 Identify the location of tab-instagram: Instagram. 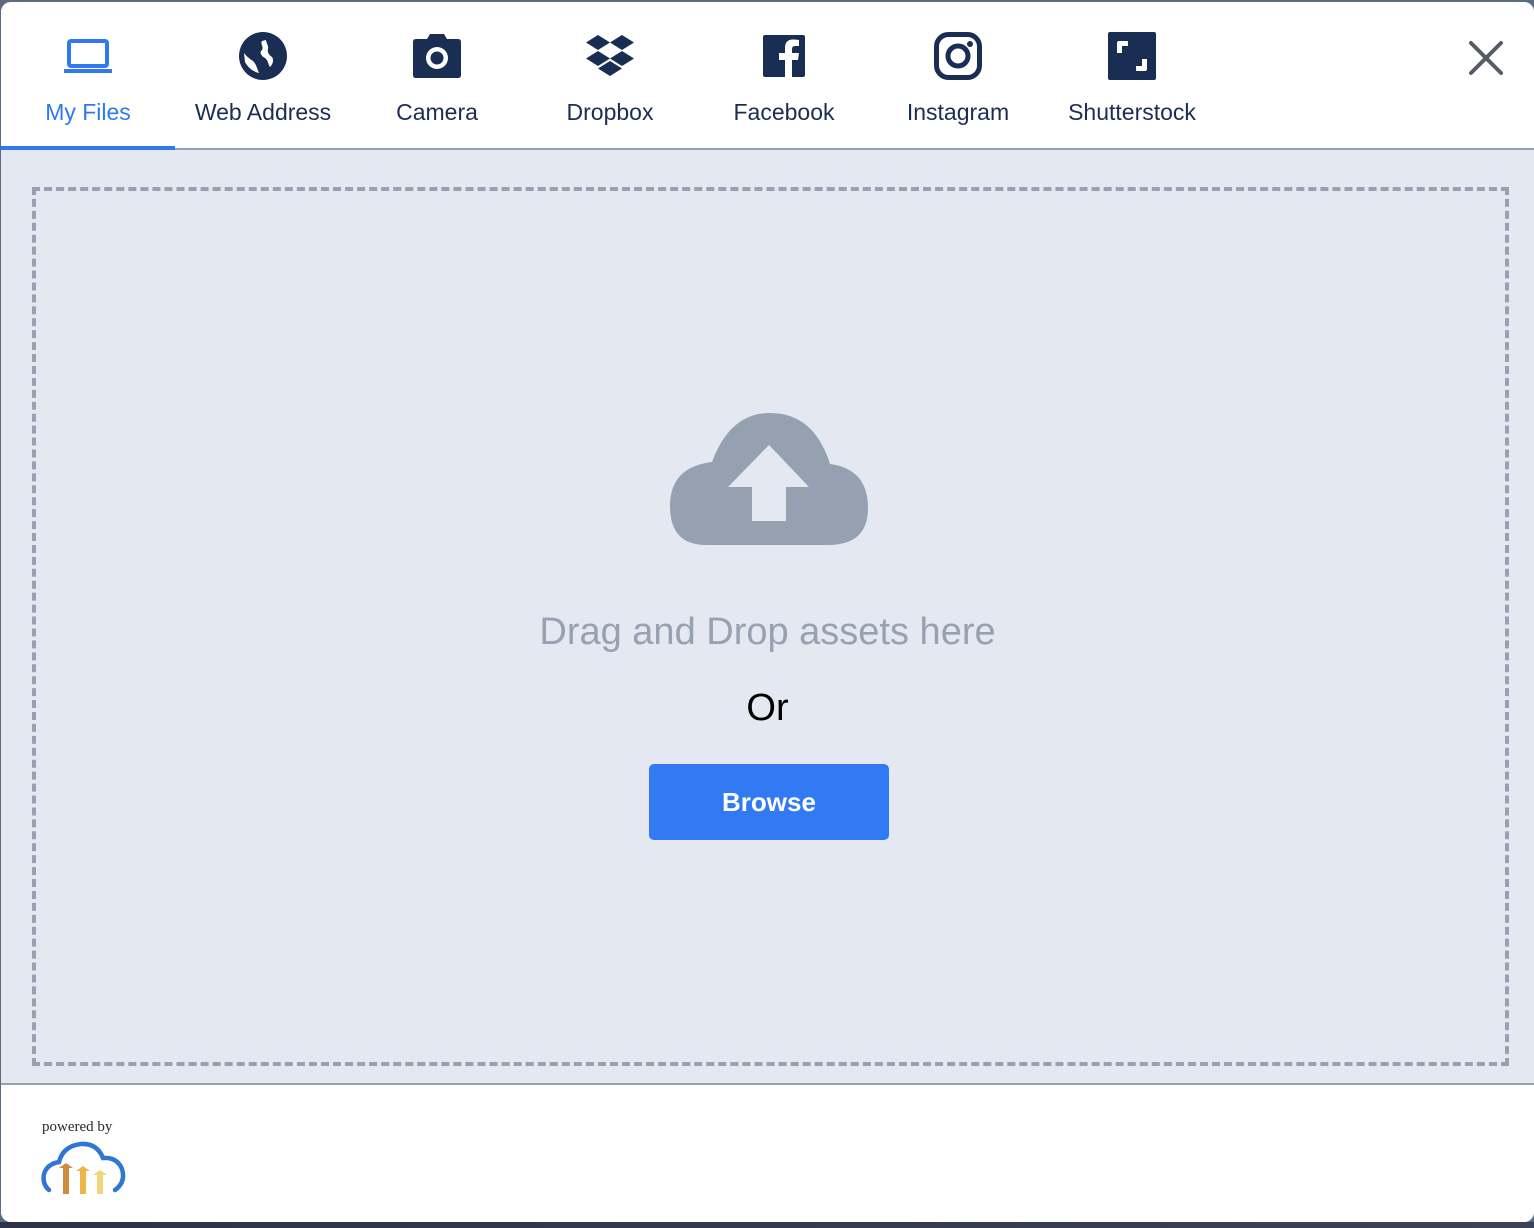
(958, 75).